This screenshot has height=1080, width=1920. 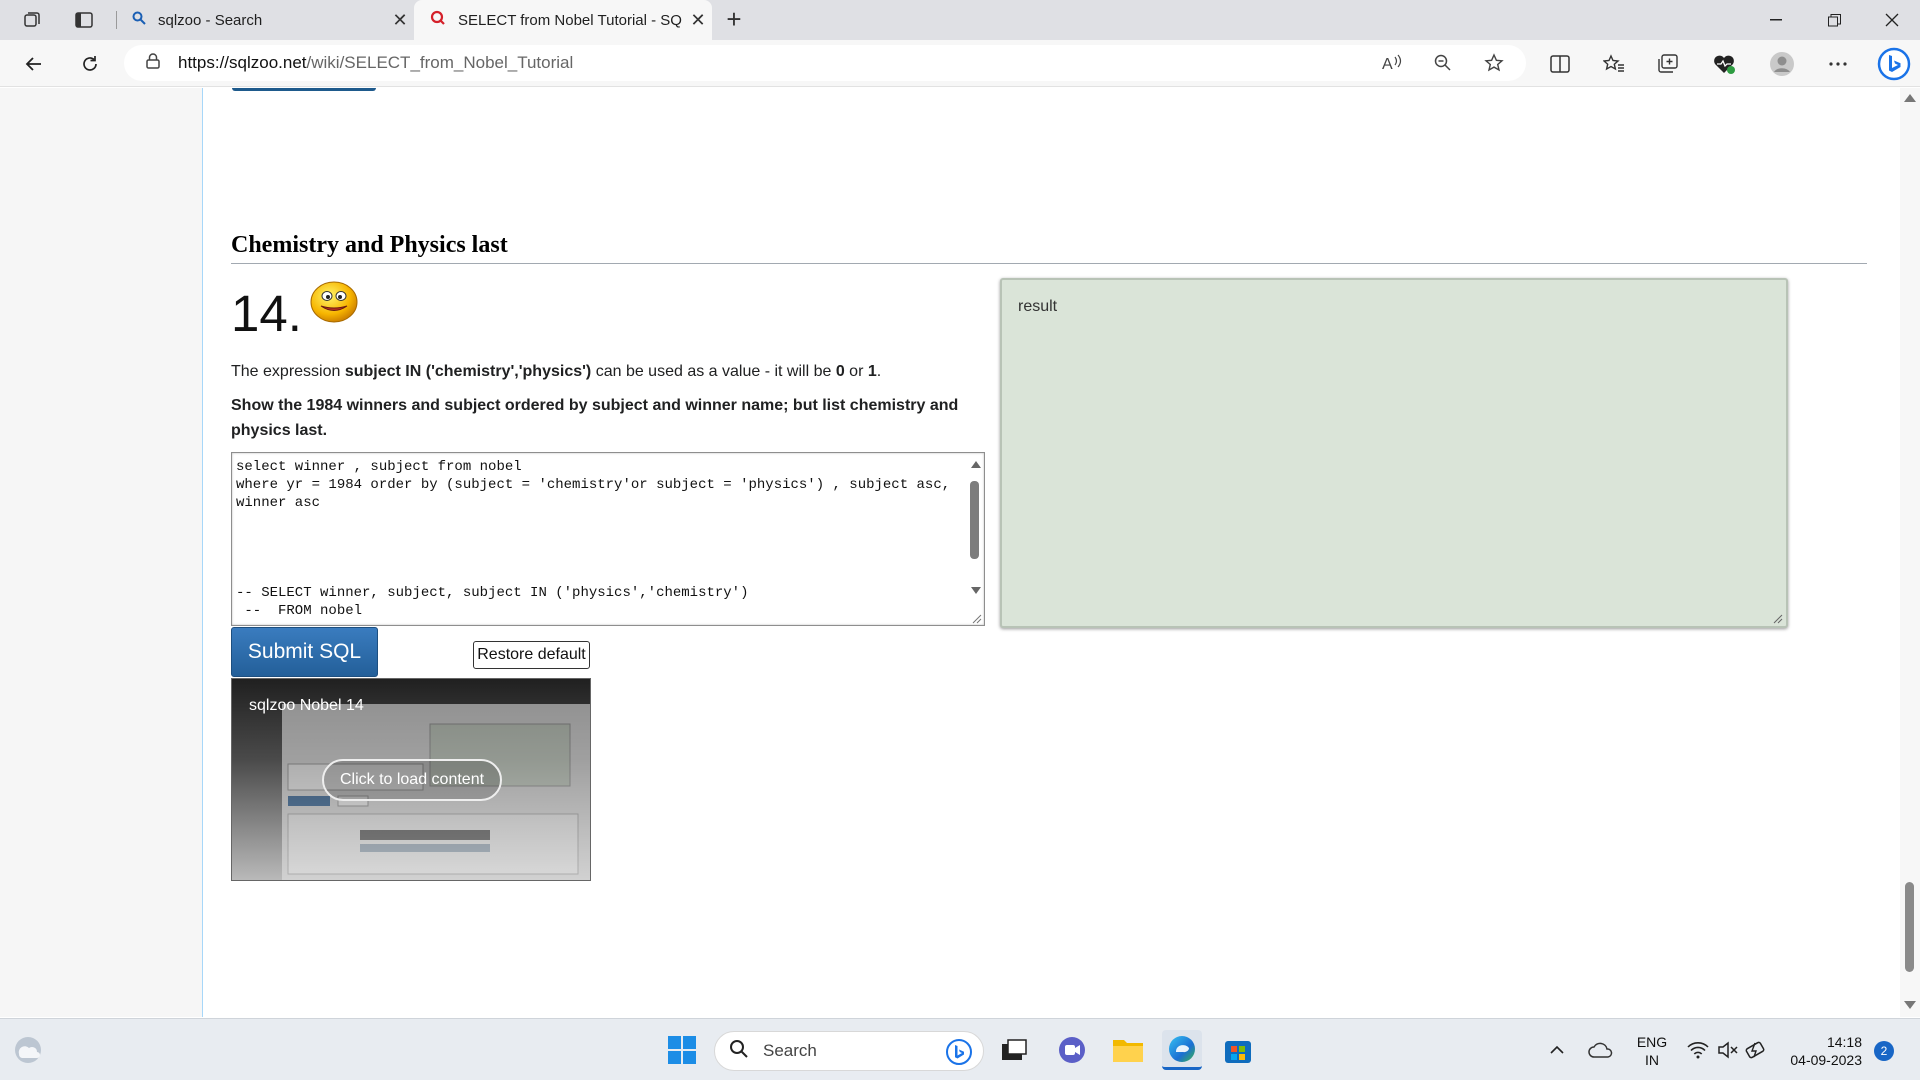 What do you see at coordinates (1238, 1050) in the screenshot?
I see `microsoft-store-icon` at bounding box center [1238, 1050].